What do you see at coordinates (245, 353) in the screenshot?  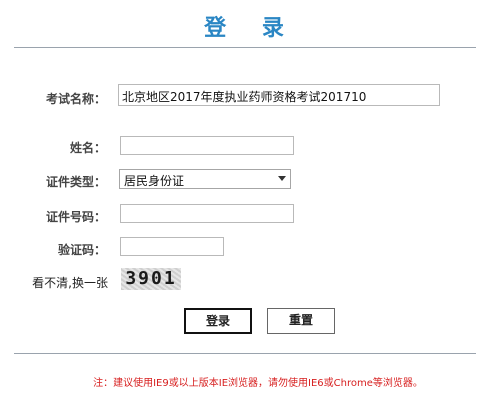 I see `bottom-divider` at bounding box center [245, 353].